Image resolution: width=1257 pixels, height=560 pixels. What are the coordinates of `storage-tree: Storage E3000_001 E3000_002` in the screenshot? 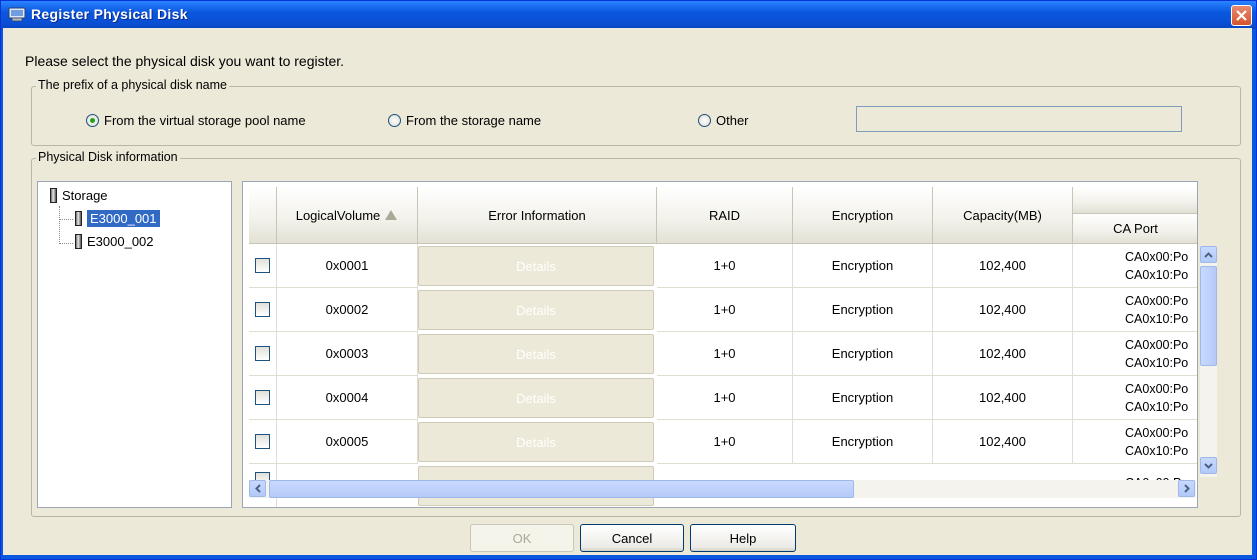 It's located at (134, 344).